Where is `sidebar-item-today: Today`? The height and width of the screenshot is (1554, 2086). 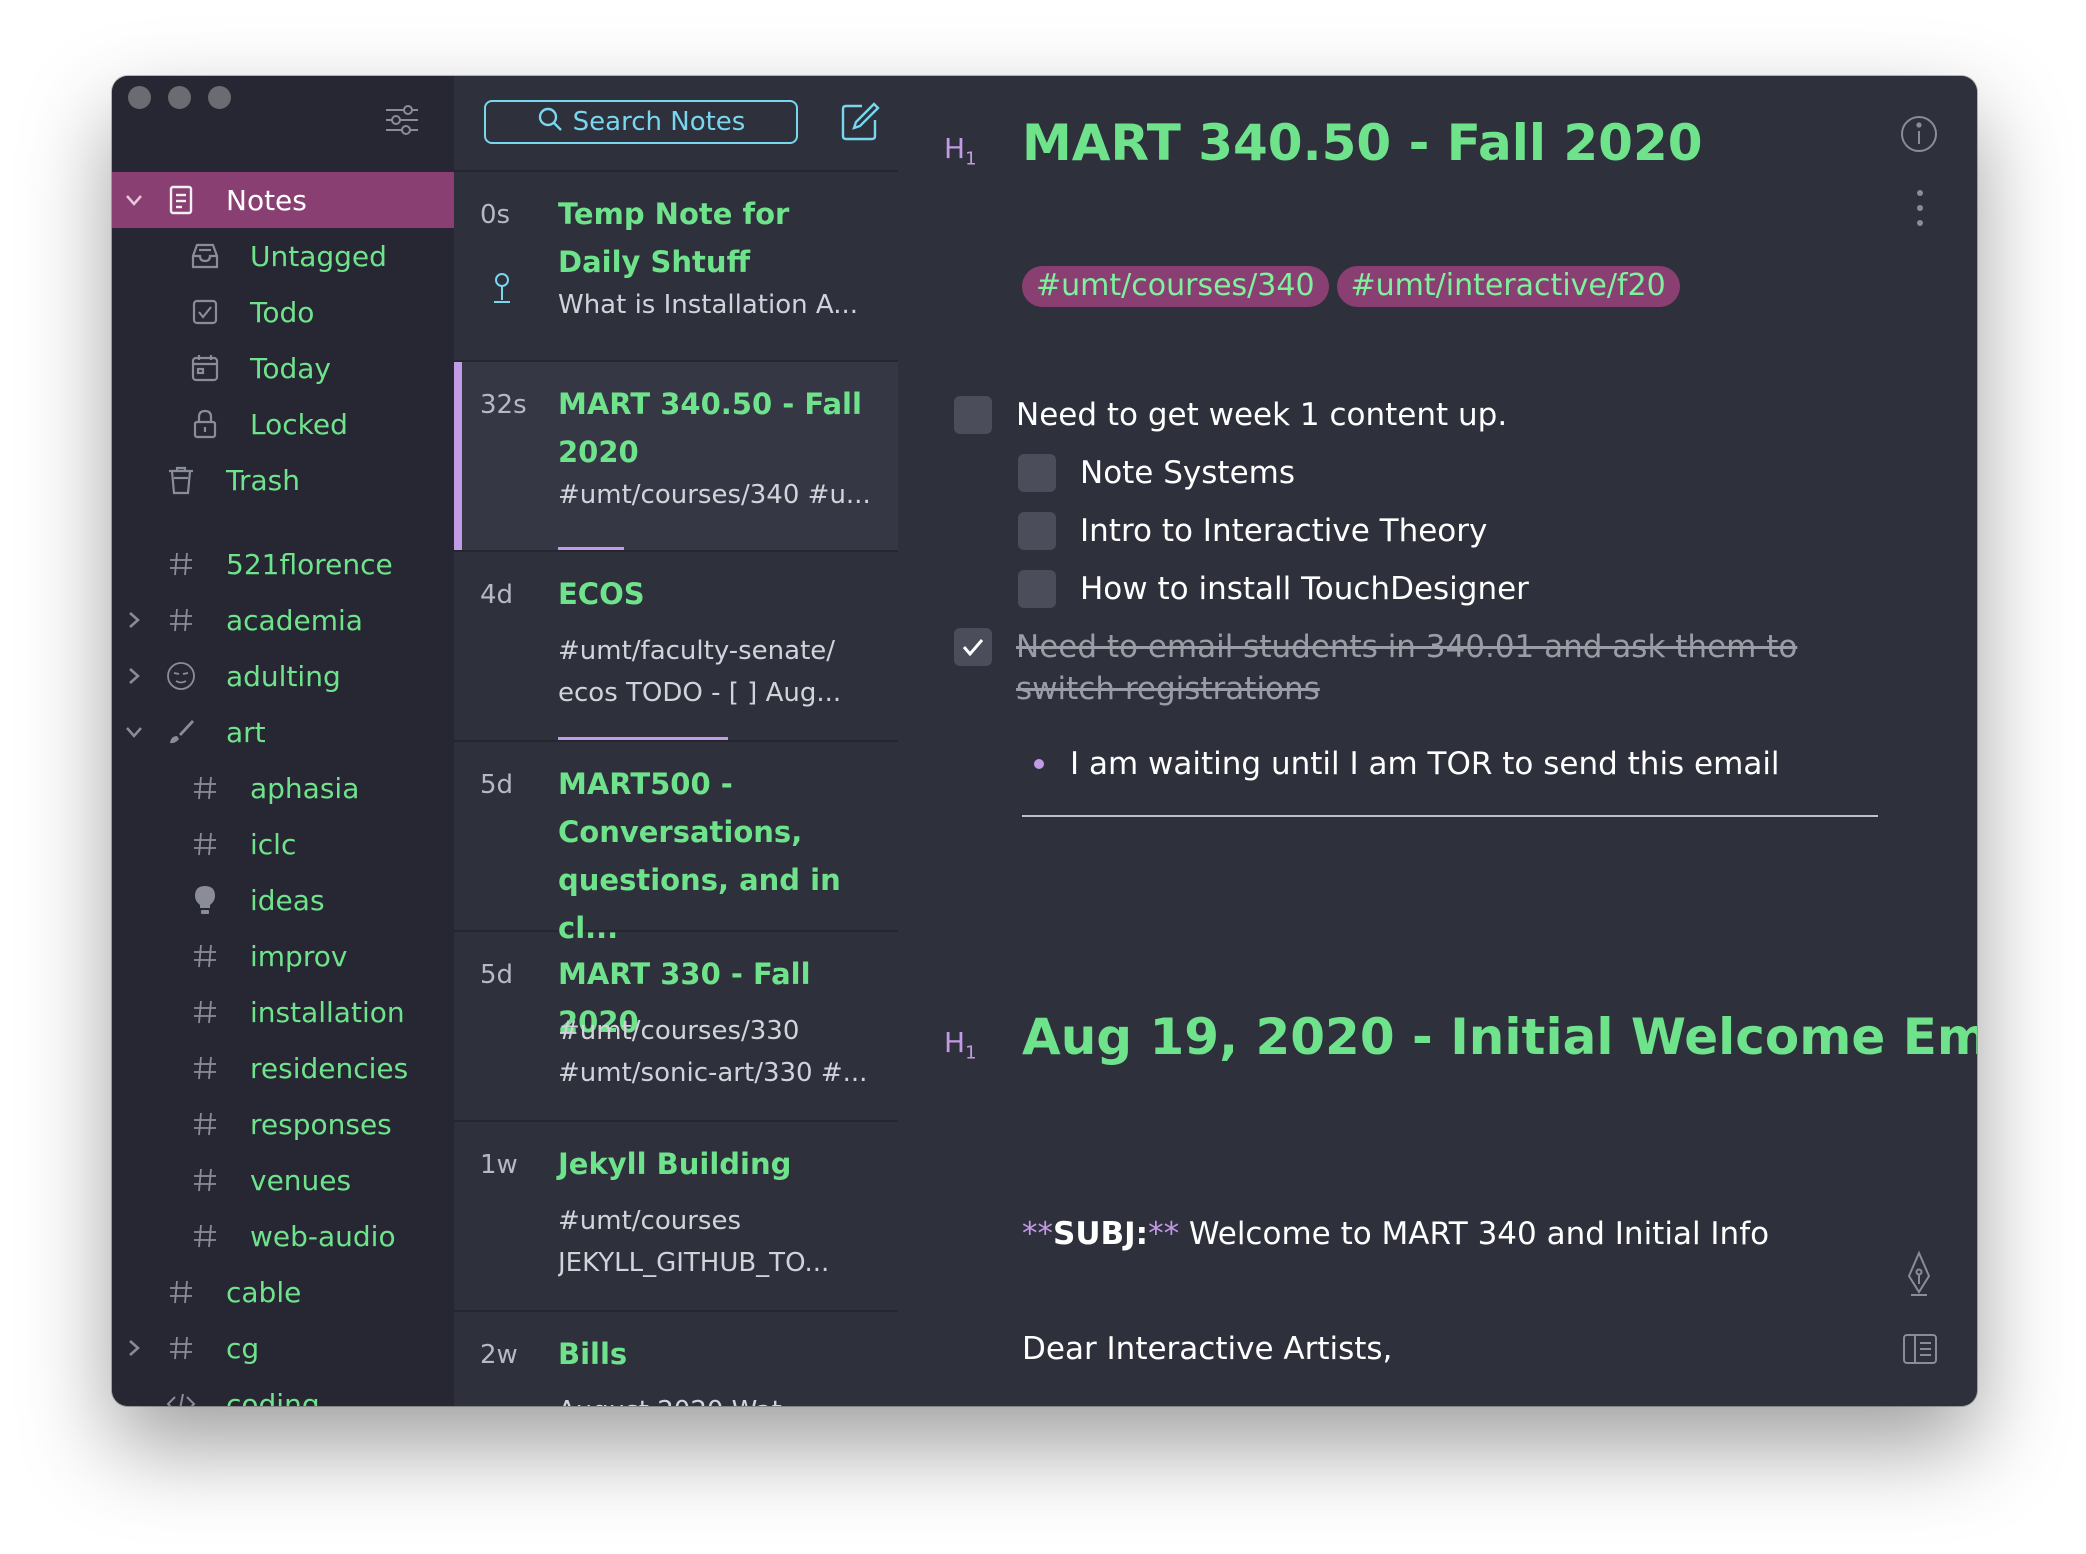
sidebar-item-today: Today is located at coordinates (283, 368).